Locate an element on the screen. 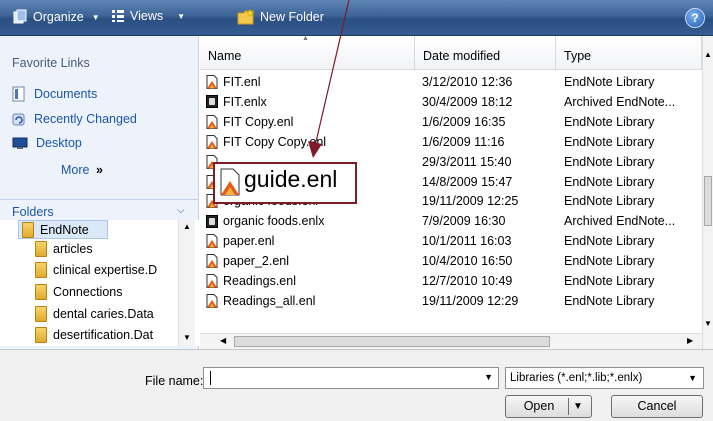 This screenshot has width=713, height=421. desktop-icon is located at coordinates (20, 143).